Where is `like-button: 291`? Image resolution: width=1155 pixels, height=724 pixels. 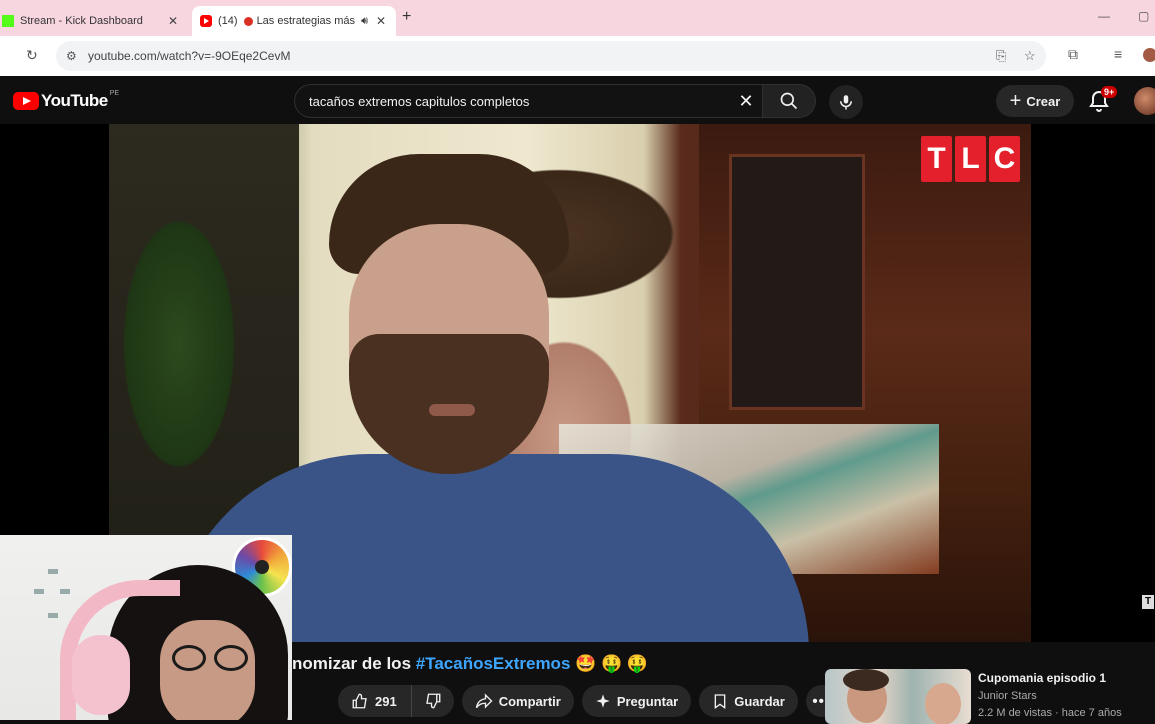
like-button: 291 is located at coordinates (375, 701).